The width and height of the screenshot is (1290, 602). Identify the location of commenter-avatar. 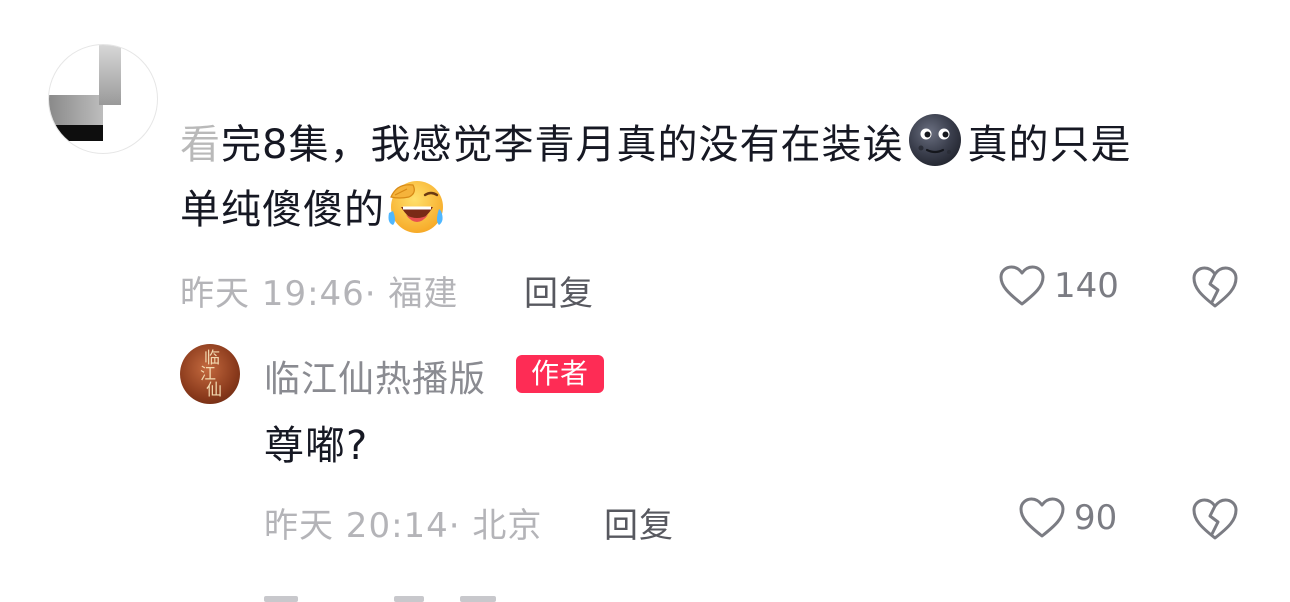
(103, 99).